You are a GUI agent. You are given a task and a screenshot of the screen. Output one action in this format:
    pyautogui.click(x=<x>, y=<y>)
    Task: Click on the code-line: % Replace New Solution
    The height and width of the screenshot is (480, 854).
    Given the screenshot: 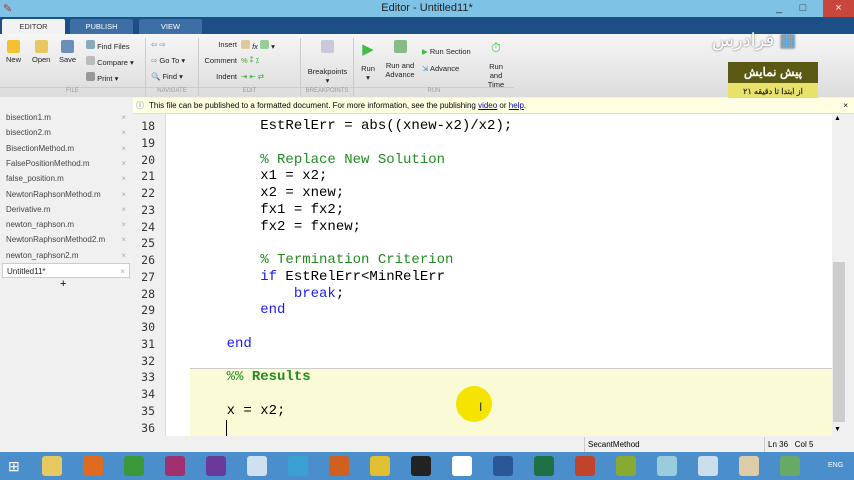 What is the action you would take?
    pyautogui.click(x=319, y=160)
    